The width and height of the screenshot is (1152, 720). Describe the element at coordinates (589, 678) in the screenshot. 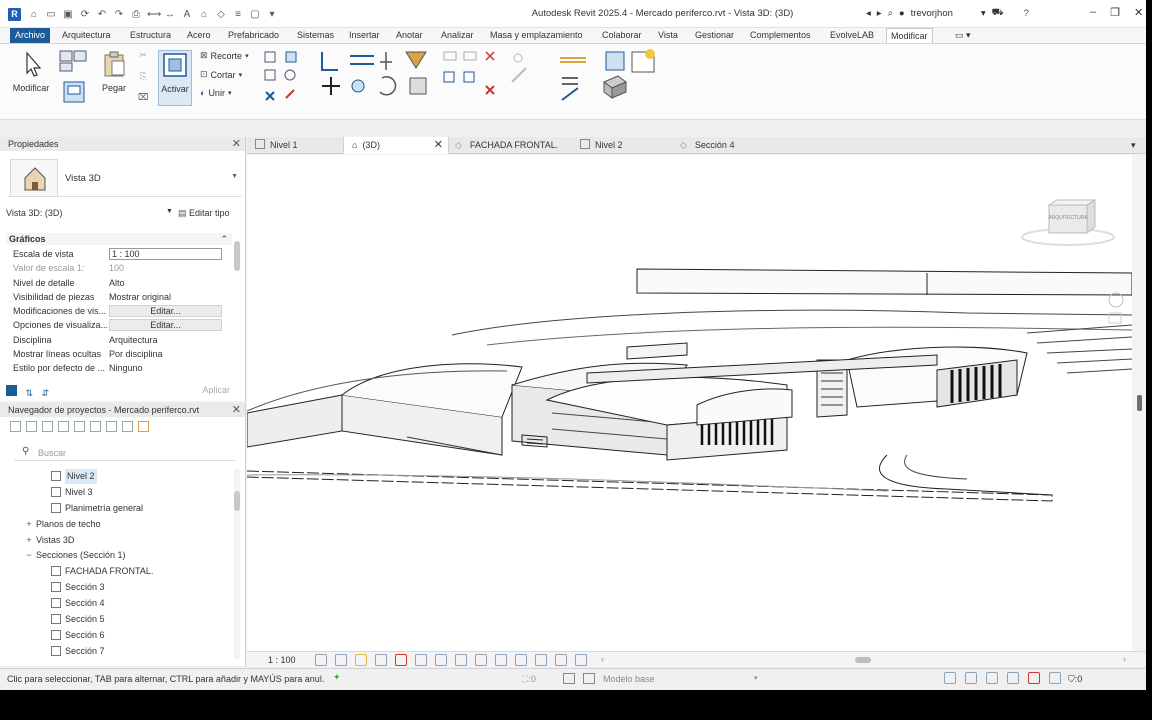

I see `design-options-icon` at that location.